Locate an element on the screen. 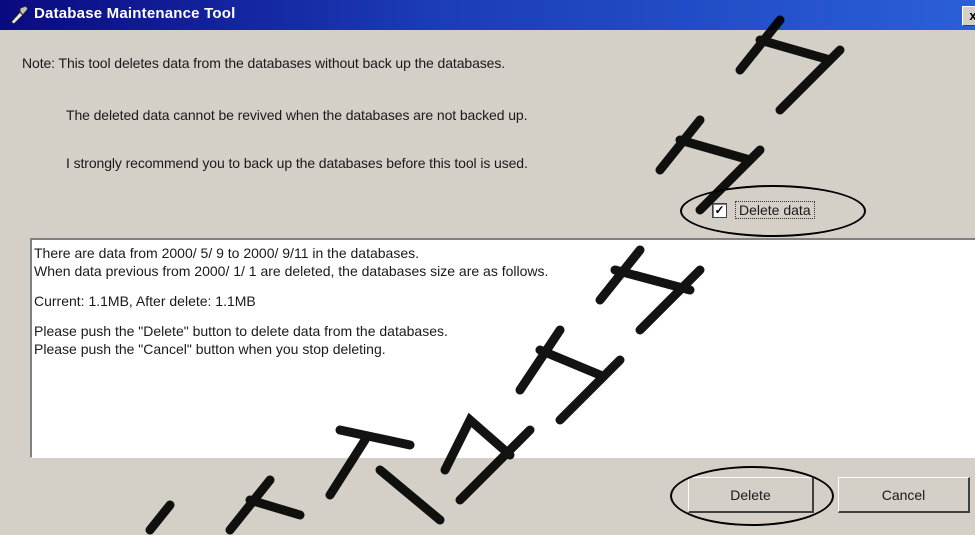  delete-button: Delete is located at coordinates (751, 495).